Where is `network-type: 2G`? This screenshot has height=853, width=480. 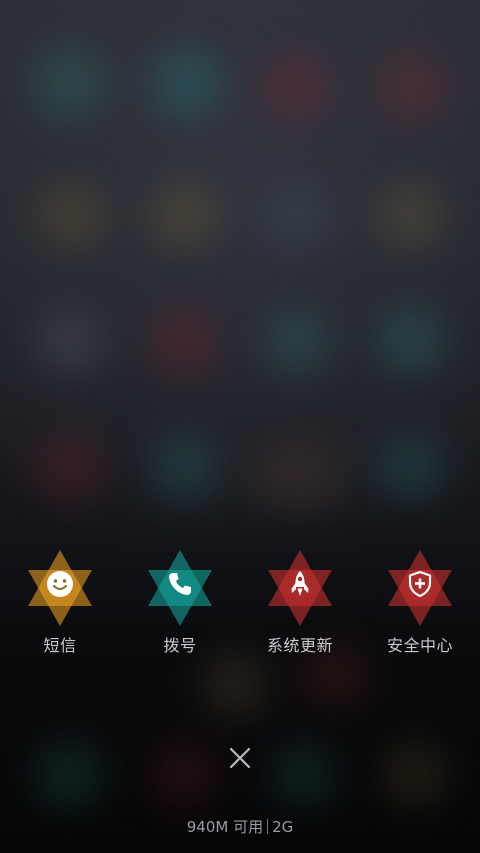 network-type: 2G is located at coordinates (283, 827).